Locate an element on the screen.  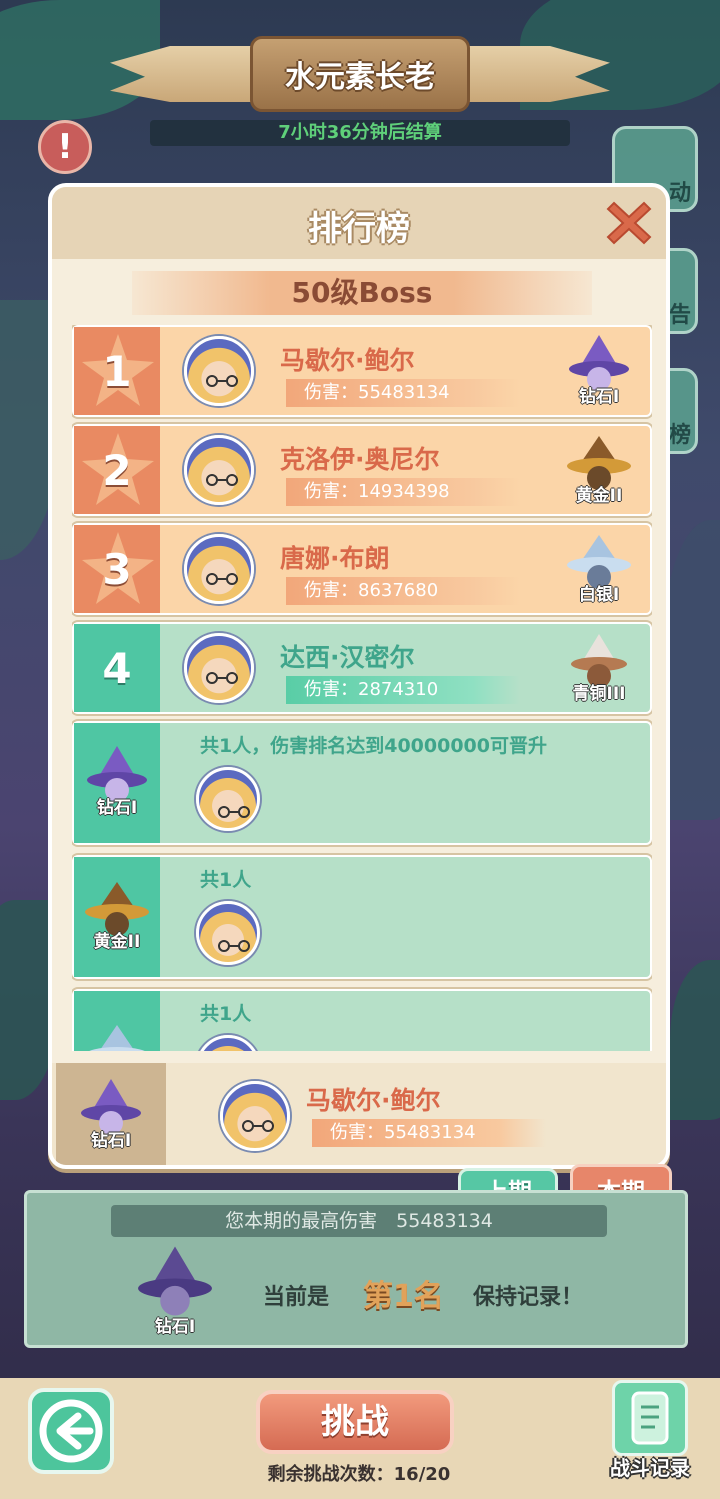
player-name: 唐娜·布朗 is located at coordinates (335, 558).